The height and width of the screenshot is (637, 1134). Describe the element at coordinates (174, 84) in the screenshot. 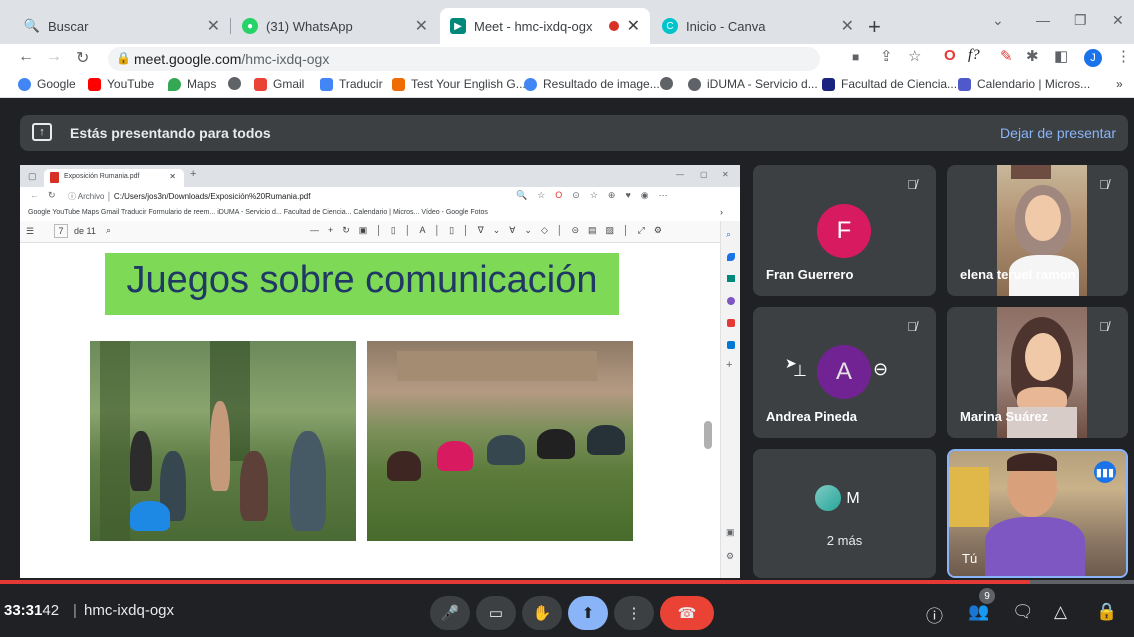

I see `maps-icon` at that location.